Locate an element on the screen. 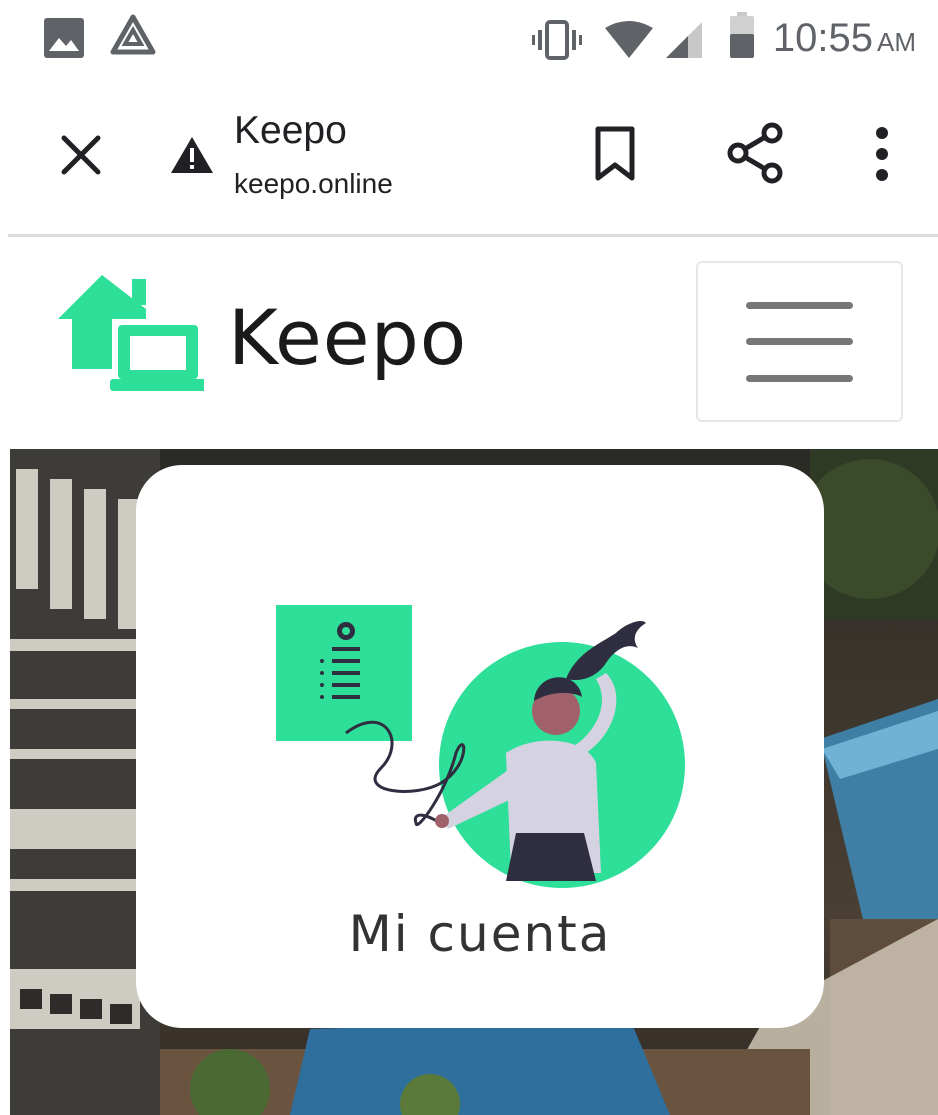  image-icon is located at coordinates (64, 38).